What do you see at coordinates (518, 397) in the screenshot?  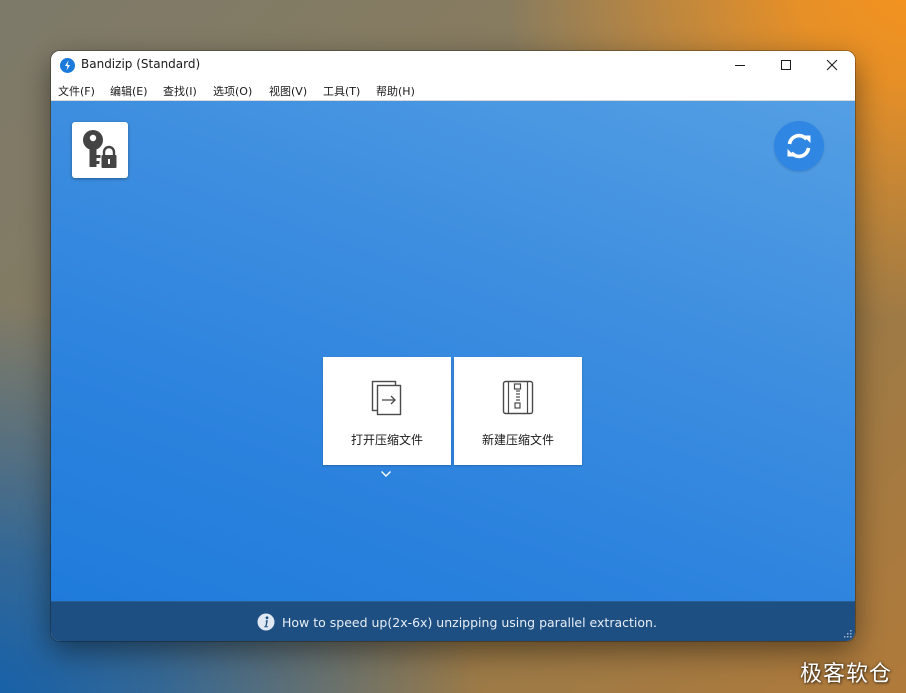 I see `new-archive-icon` at bounding box center [518, 397].